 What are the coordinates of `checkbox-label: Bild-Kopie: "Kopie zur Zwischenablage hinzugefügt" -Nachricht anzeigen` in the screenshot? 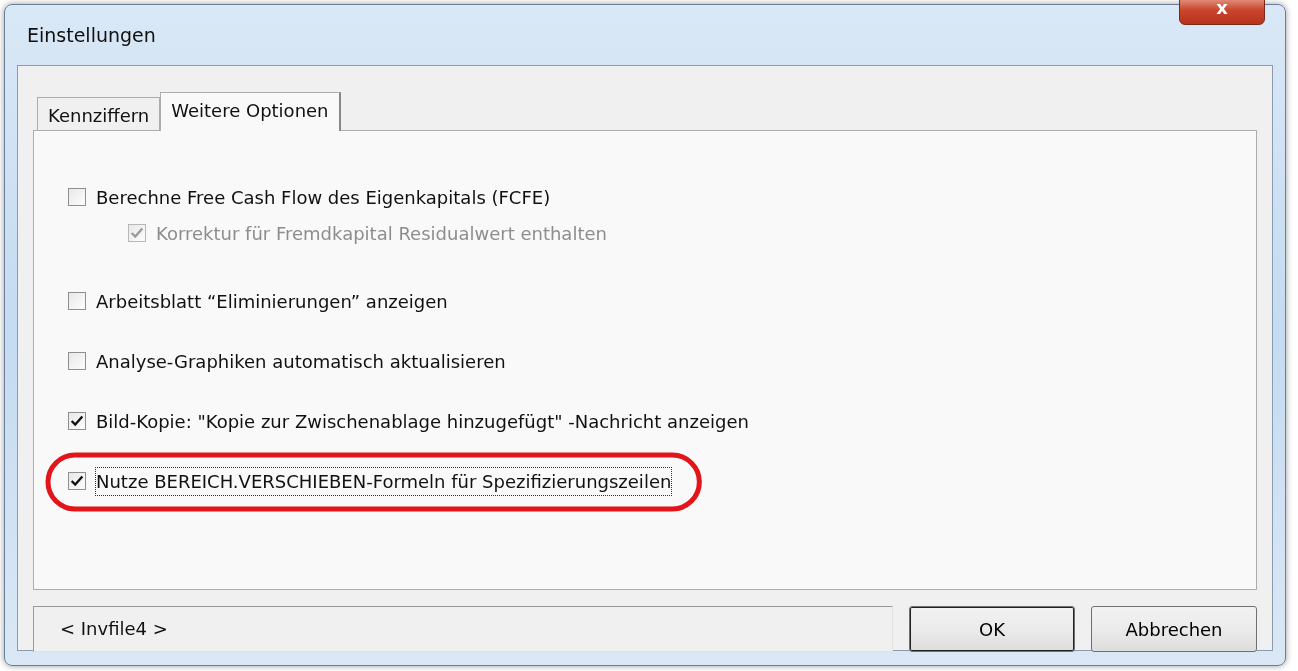 It's located at (422, 421).